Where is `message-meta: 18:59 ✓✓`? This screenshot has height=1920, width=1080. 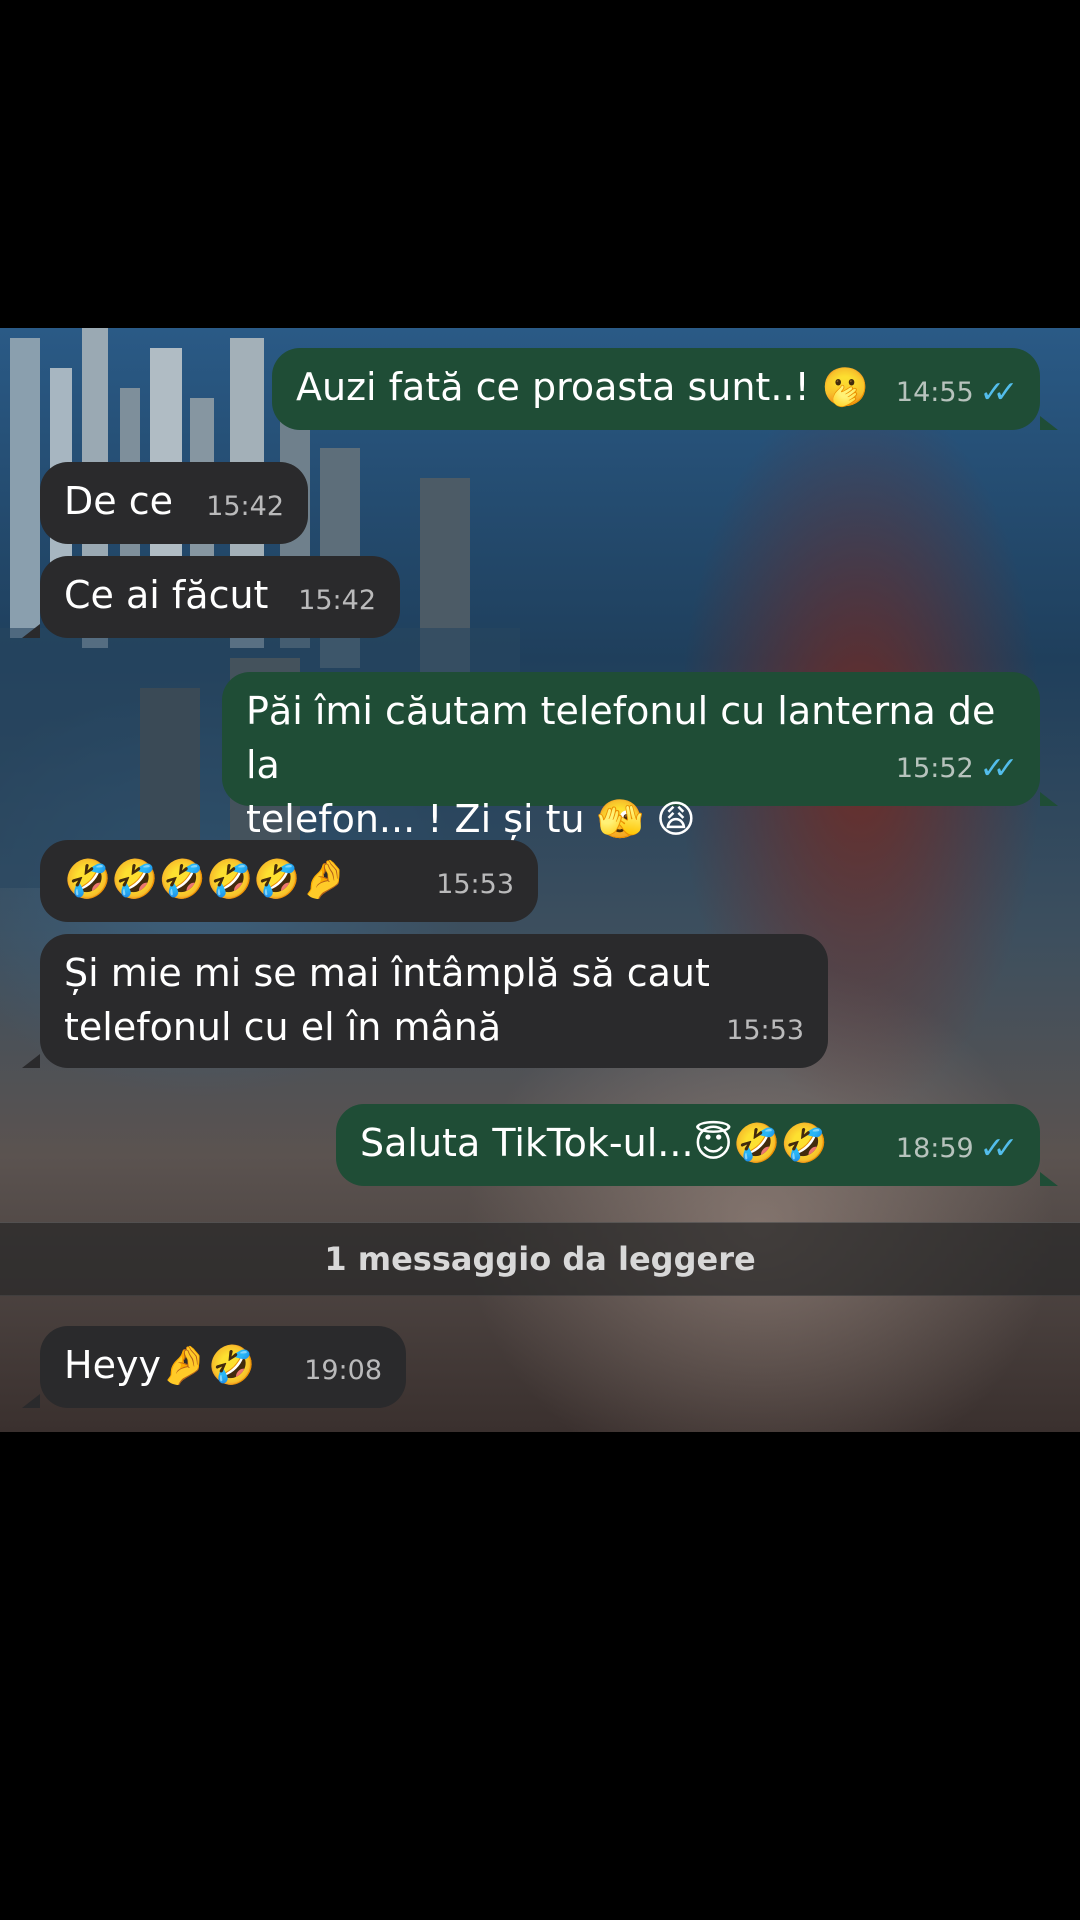
message-meta: 18:59 ✓✓ is located at coordinates (956, 1149).